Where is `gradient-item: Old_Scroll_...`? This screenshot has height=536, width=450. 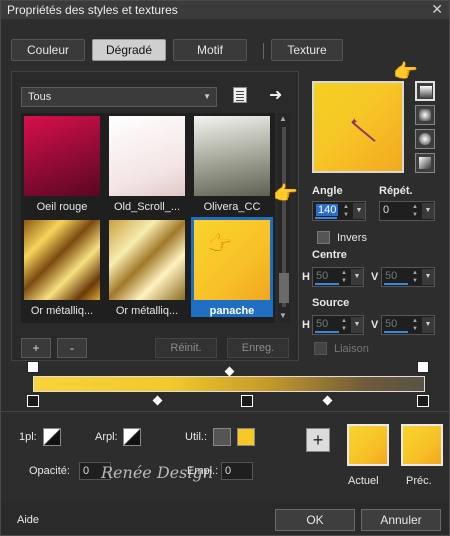 gradient-item: Old_Scroll_... is located at coordinates (147, 163).